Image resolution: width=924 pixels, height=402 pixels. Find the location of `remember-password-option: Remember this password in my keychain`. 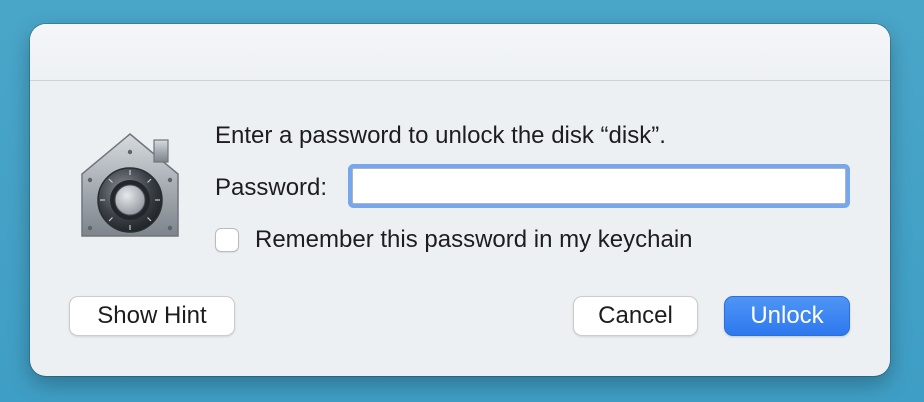

remember-password-option: Remember this password in my keychain is located at coordinates (454, 240).